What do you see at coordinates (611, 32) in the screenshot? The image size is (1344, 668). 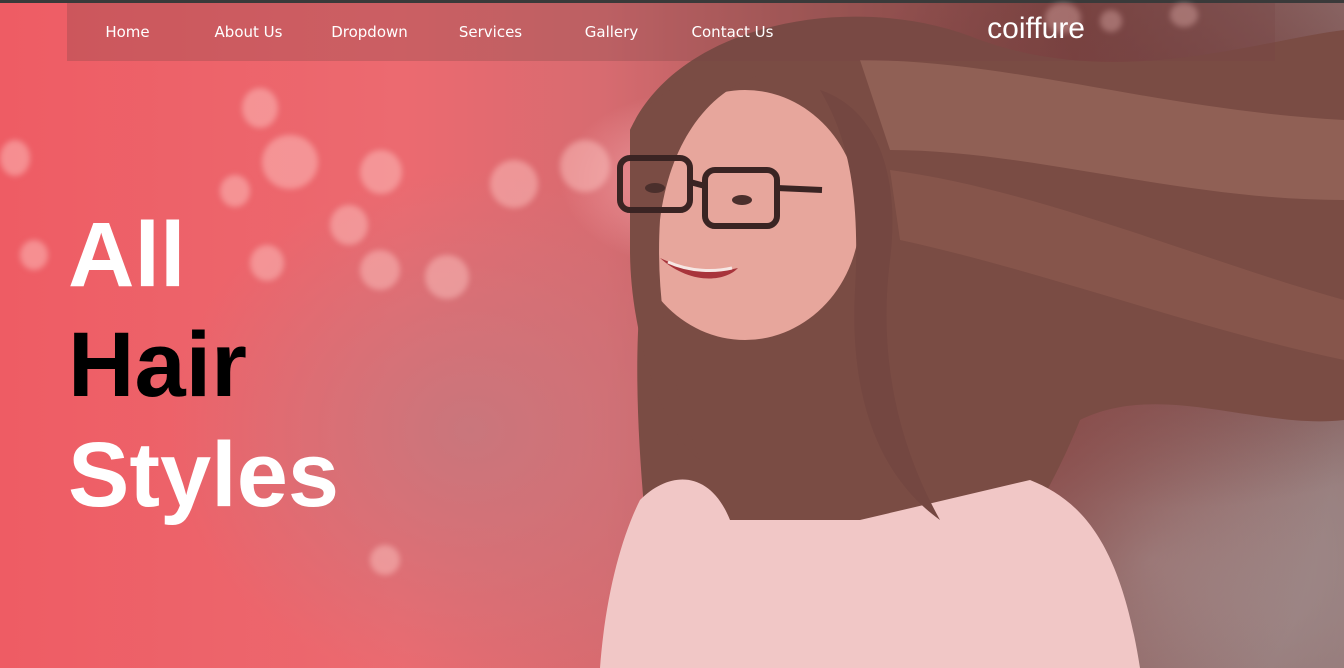 I see `nav-link-gallery: Gallery` at bounding box center [611, 32].